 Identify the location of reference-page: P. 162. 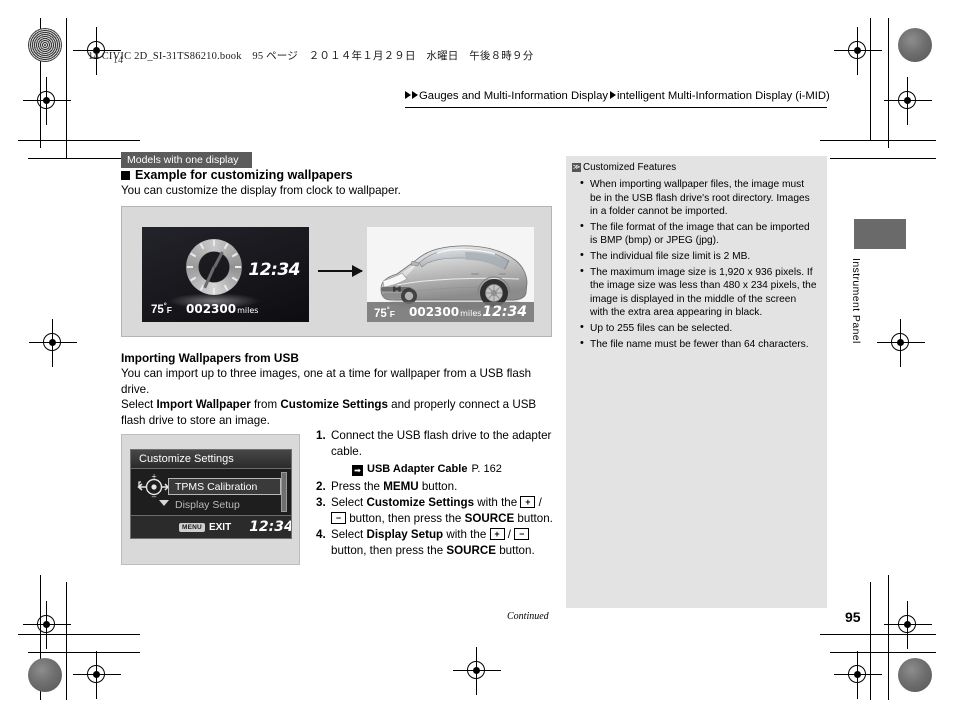
(486, 469).